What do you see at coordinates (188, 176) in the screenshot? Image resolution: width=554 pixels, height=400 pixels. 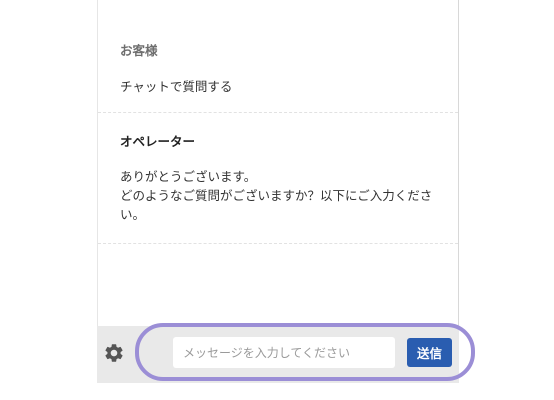 I see `operator-message-line: ありがとうございます。` at bounding box center [188, 176].